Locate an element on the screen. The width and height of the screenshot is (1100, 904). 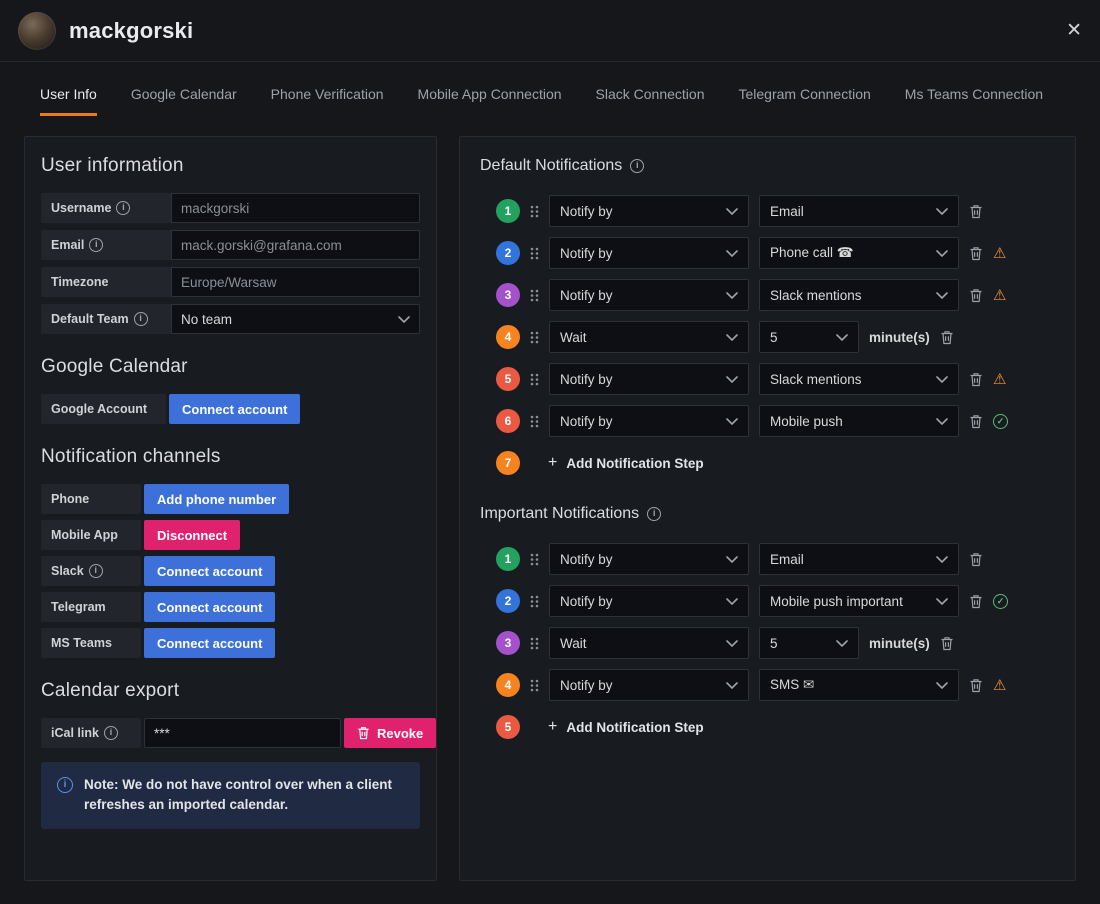
select-value: Wait is located at coordinates (573, 643).